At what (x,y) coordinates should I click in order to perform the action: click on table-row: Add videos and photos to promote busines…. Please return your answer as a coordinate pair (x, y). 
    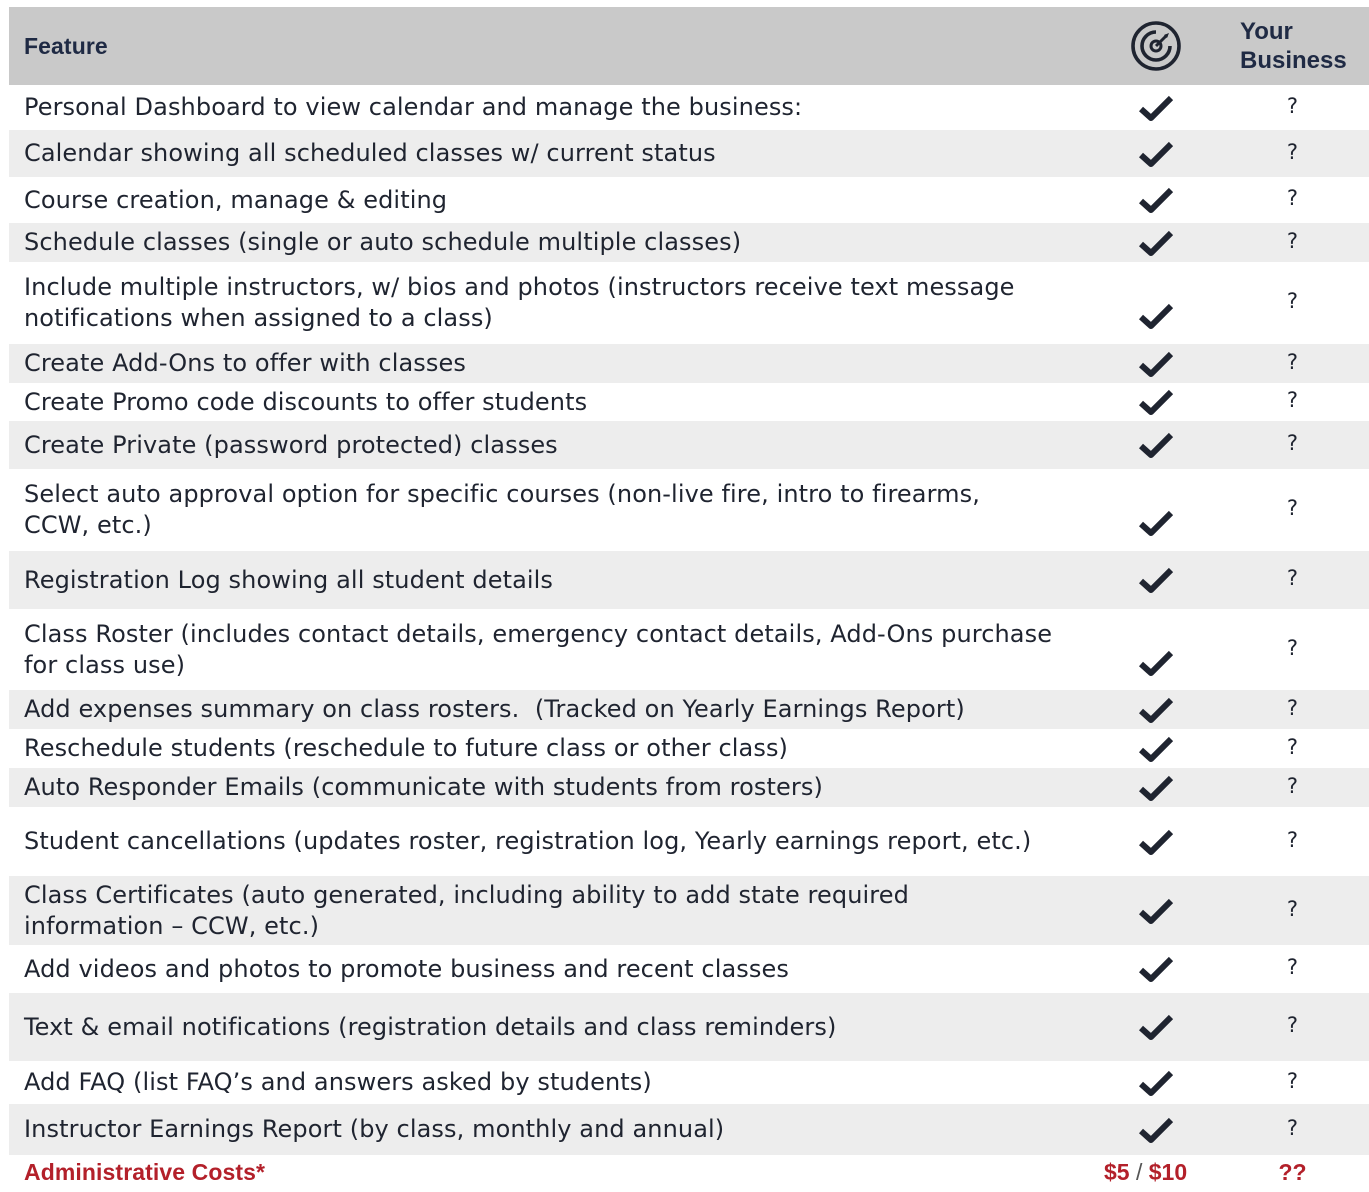
    Looking at the image, I should click on (689, 969).